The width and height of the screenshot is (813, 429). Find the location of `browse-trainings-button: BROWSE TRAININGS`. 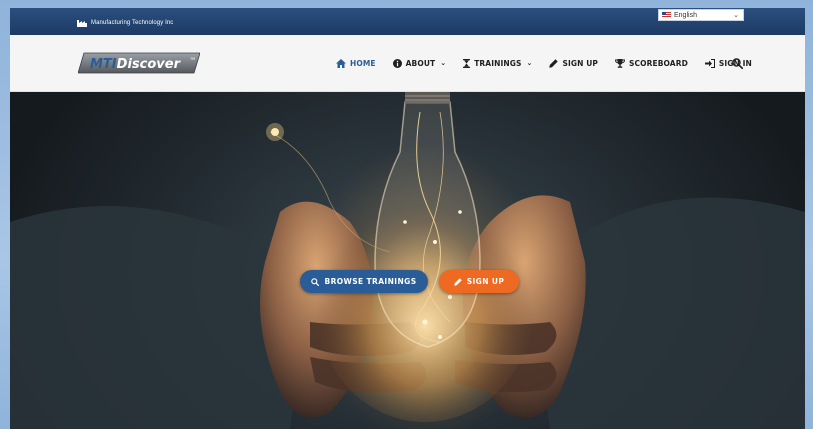

browse-trainings-button: BROWSE TRAININGS is located at coordinates (364, 281).